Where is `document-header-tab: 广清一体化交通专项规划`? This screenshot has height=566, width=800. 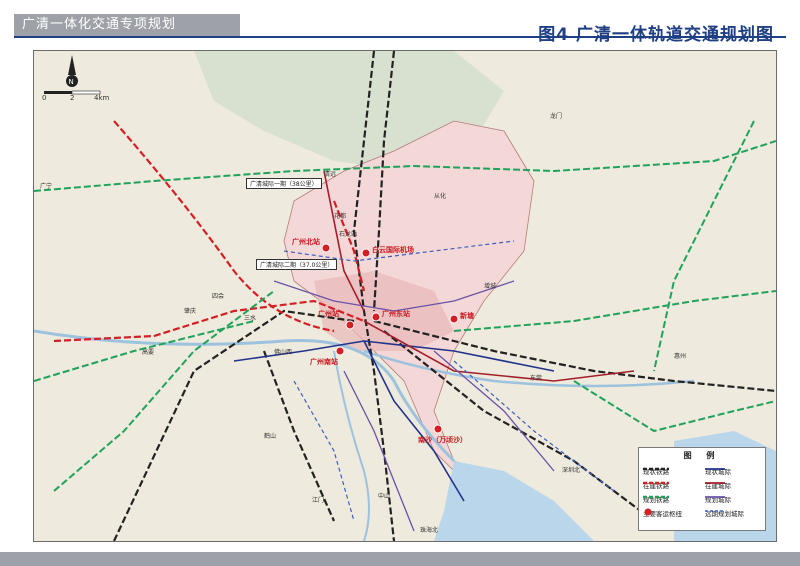 document-header-tab: 广清一体化交通专项规划 is located at coordinates (127, 25).